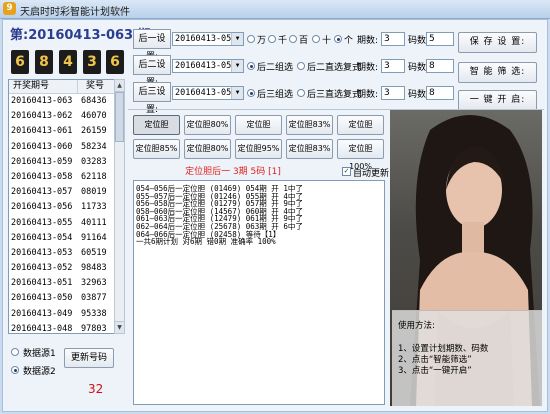 The height and width of the screenshot is (414, 550). What do you see at coordinates (66, 223) in the screenshot?
I see `history-row: 20160413-055 40111` at bounding box center [66, 223].